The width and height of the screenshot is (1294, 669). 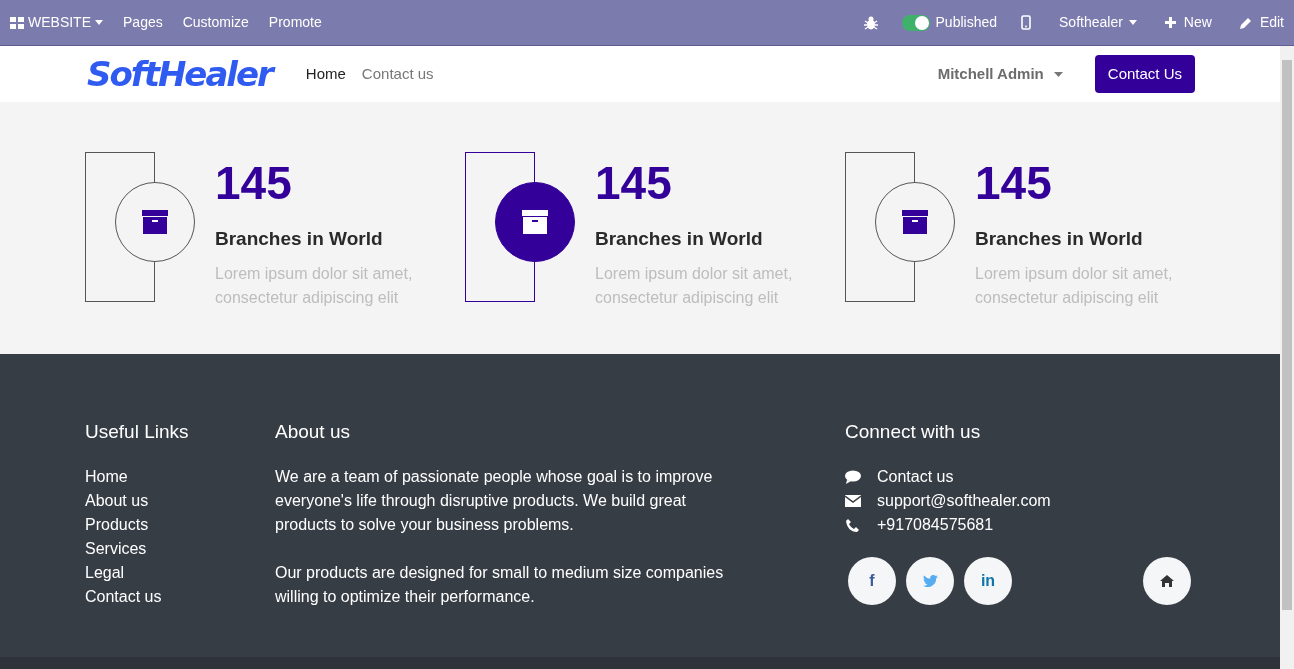 I want to click on home-button, so click(x=1167, y=580).